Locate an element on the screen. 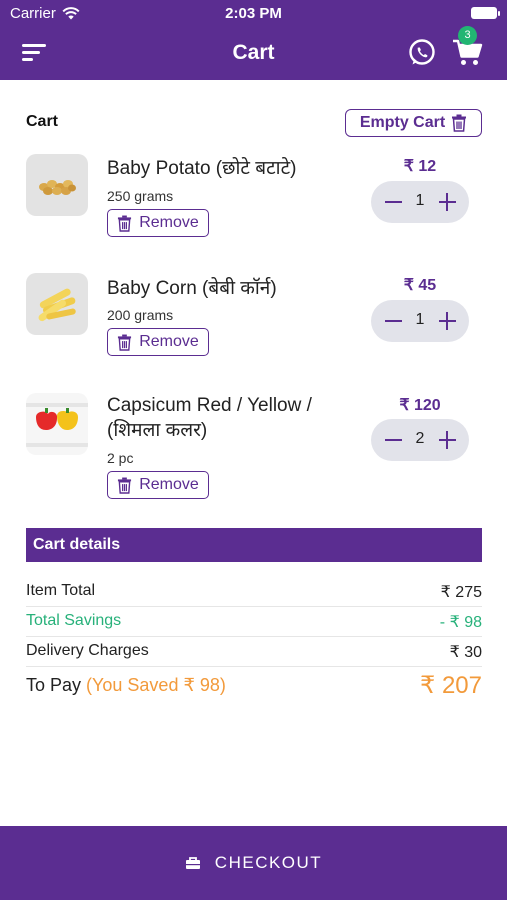 The width and height of the screenshot is (507, 900). product-image-baby-corn is located at coordinates (57, 304).